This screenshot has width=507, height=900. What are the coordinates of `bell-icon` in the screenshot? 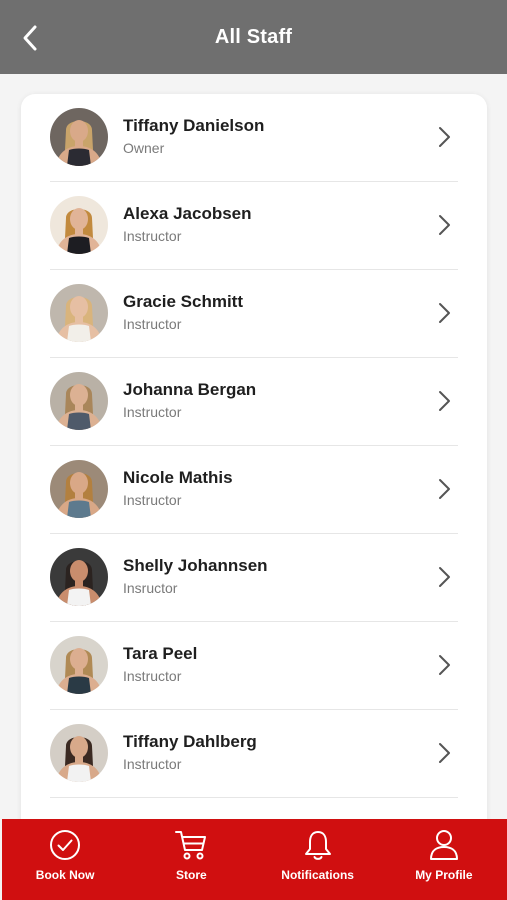 It's located at (317, 845).